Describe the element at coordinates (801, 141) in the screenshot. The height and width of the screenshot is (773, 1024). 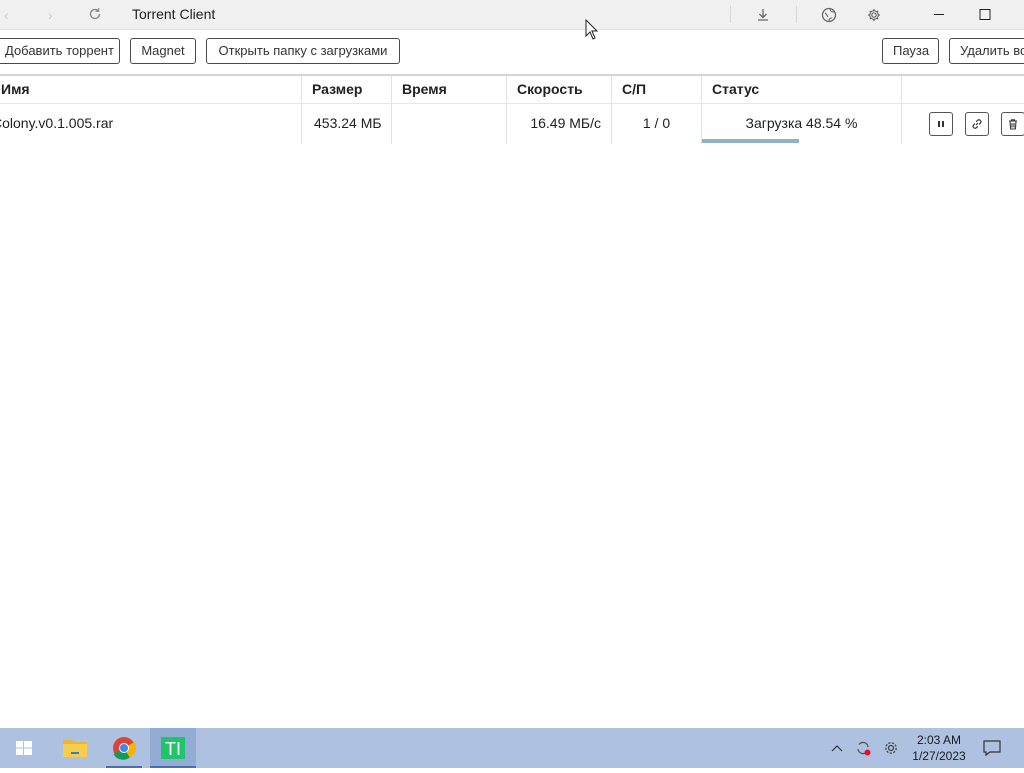
I see `progress-bar` at that location.